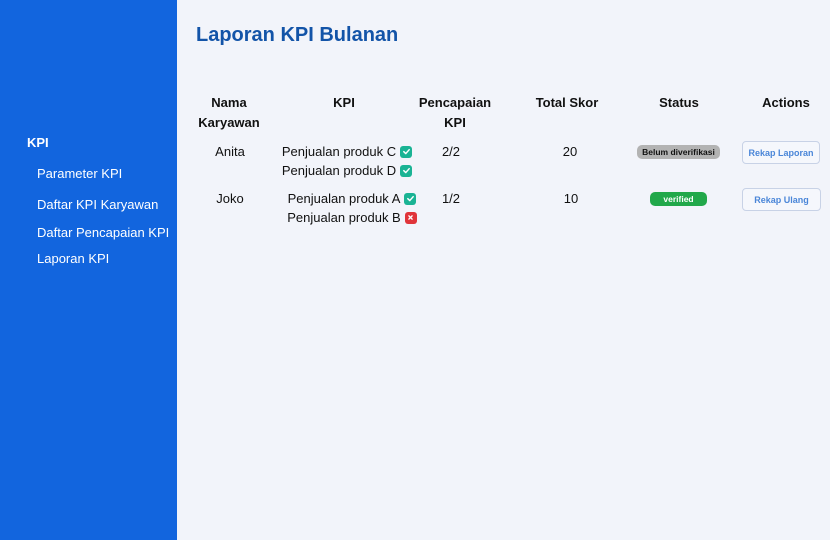 The width and height of the screenshot is (830, 540). Describe the element at coordinates (229, 113) in the screenshot. I see `header-nama-karyawan: Nama Karyawan` at that location.